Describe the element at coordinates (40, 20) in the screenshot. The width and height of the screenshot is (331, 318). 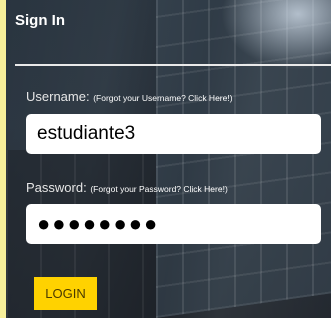
I see `sign-in-title: Sign In` at that location.